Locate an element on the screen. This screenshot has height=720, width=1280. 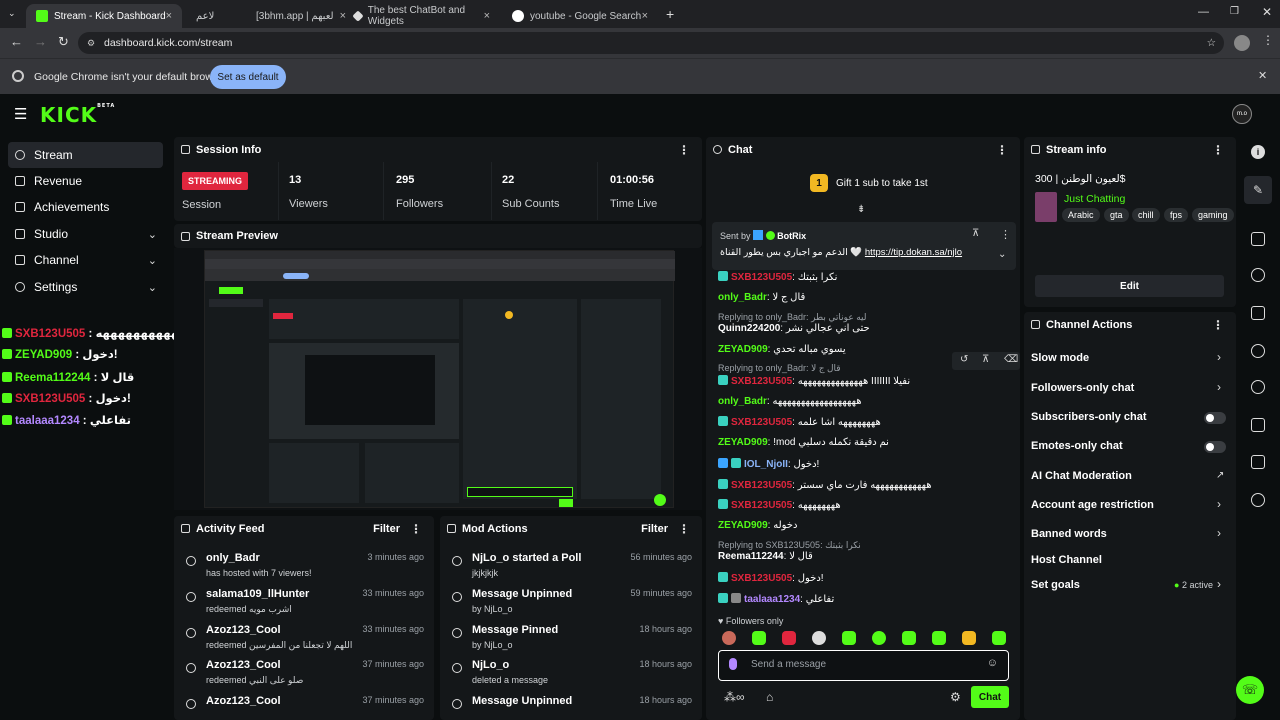
chevron-down-icon: ⌄ is located at coordinates (1002, 254).